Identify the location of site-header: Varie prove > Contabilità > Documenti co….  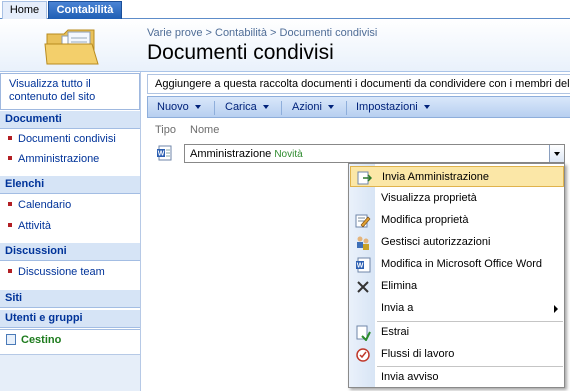
(285, 45).